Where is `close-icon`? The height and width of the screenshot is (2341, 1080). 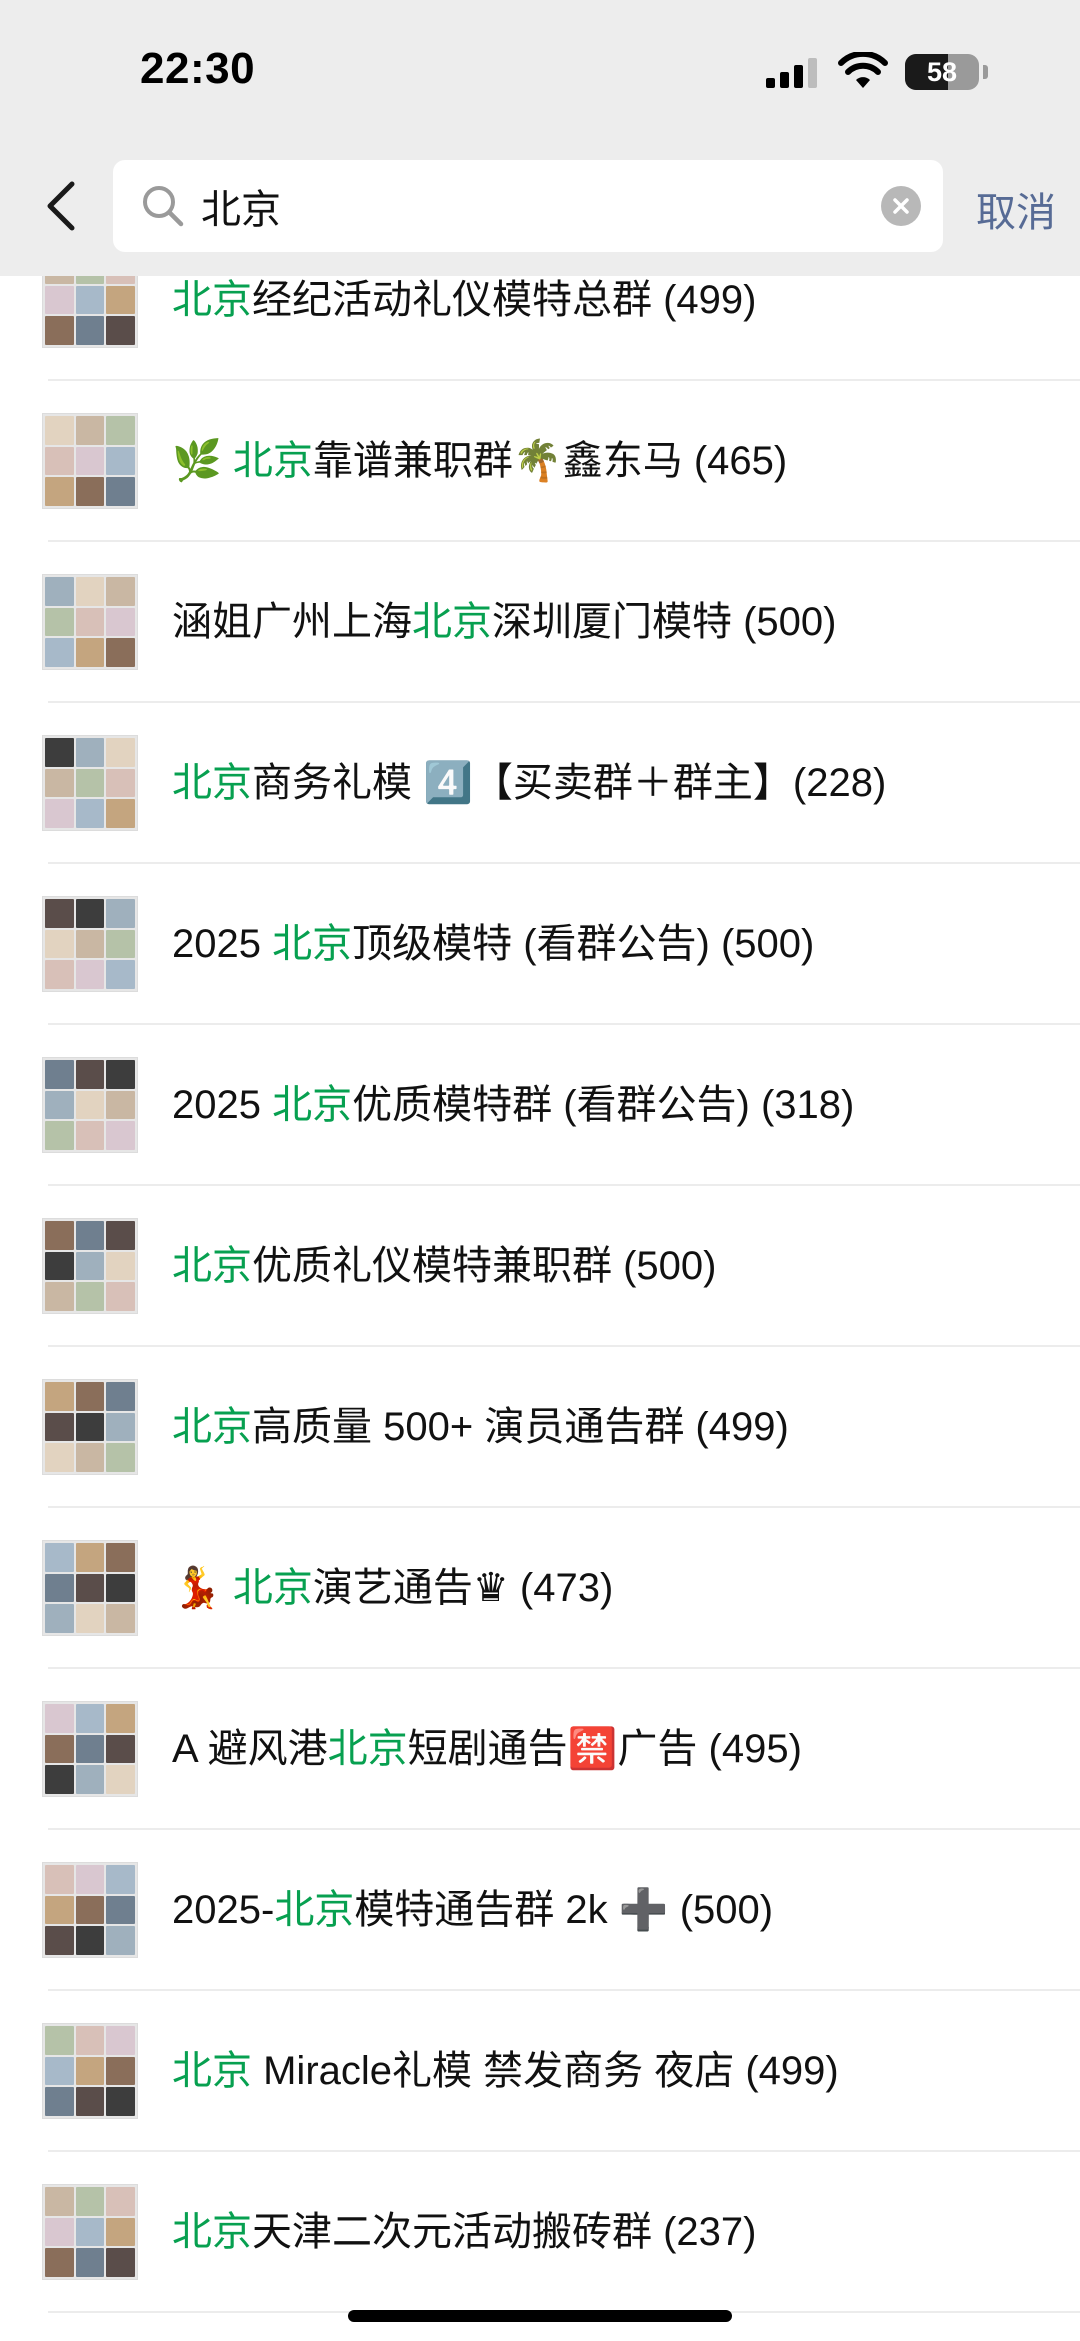 close-icon is located at coordinates (901, 206).